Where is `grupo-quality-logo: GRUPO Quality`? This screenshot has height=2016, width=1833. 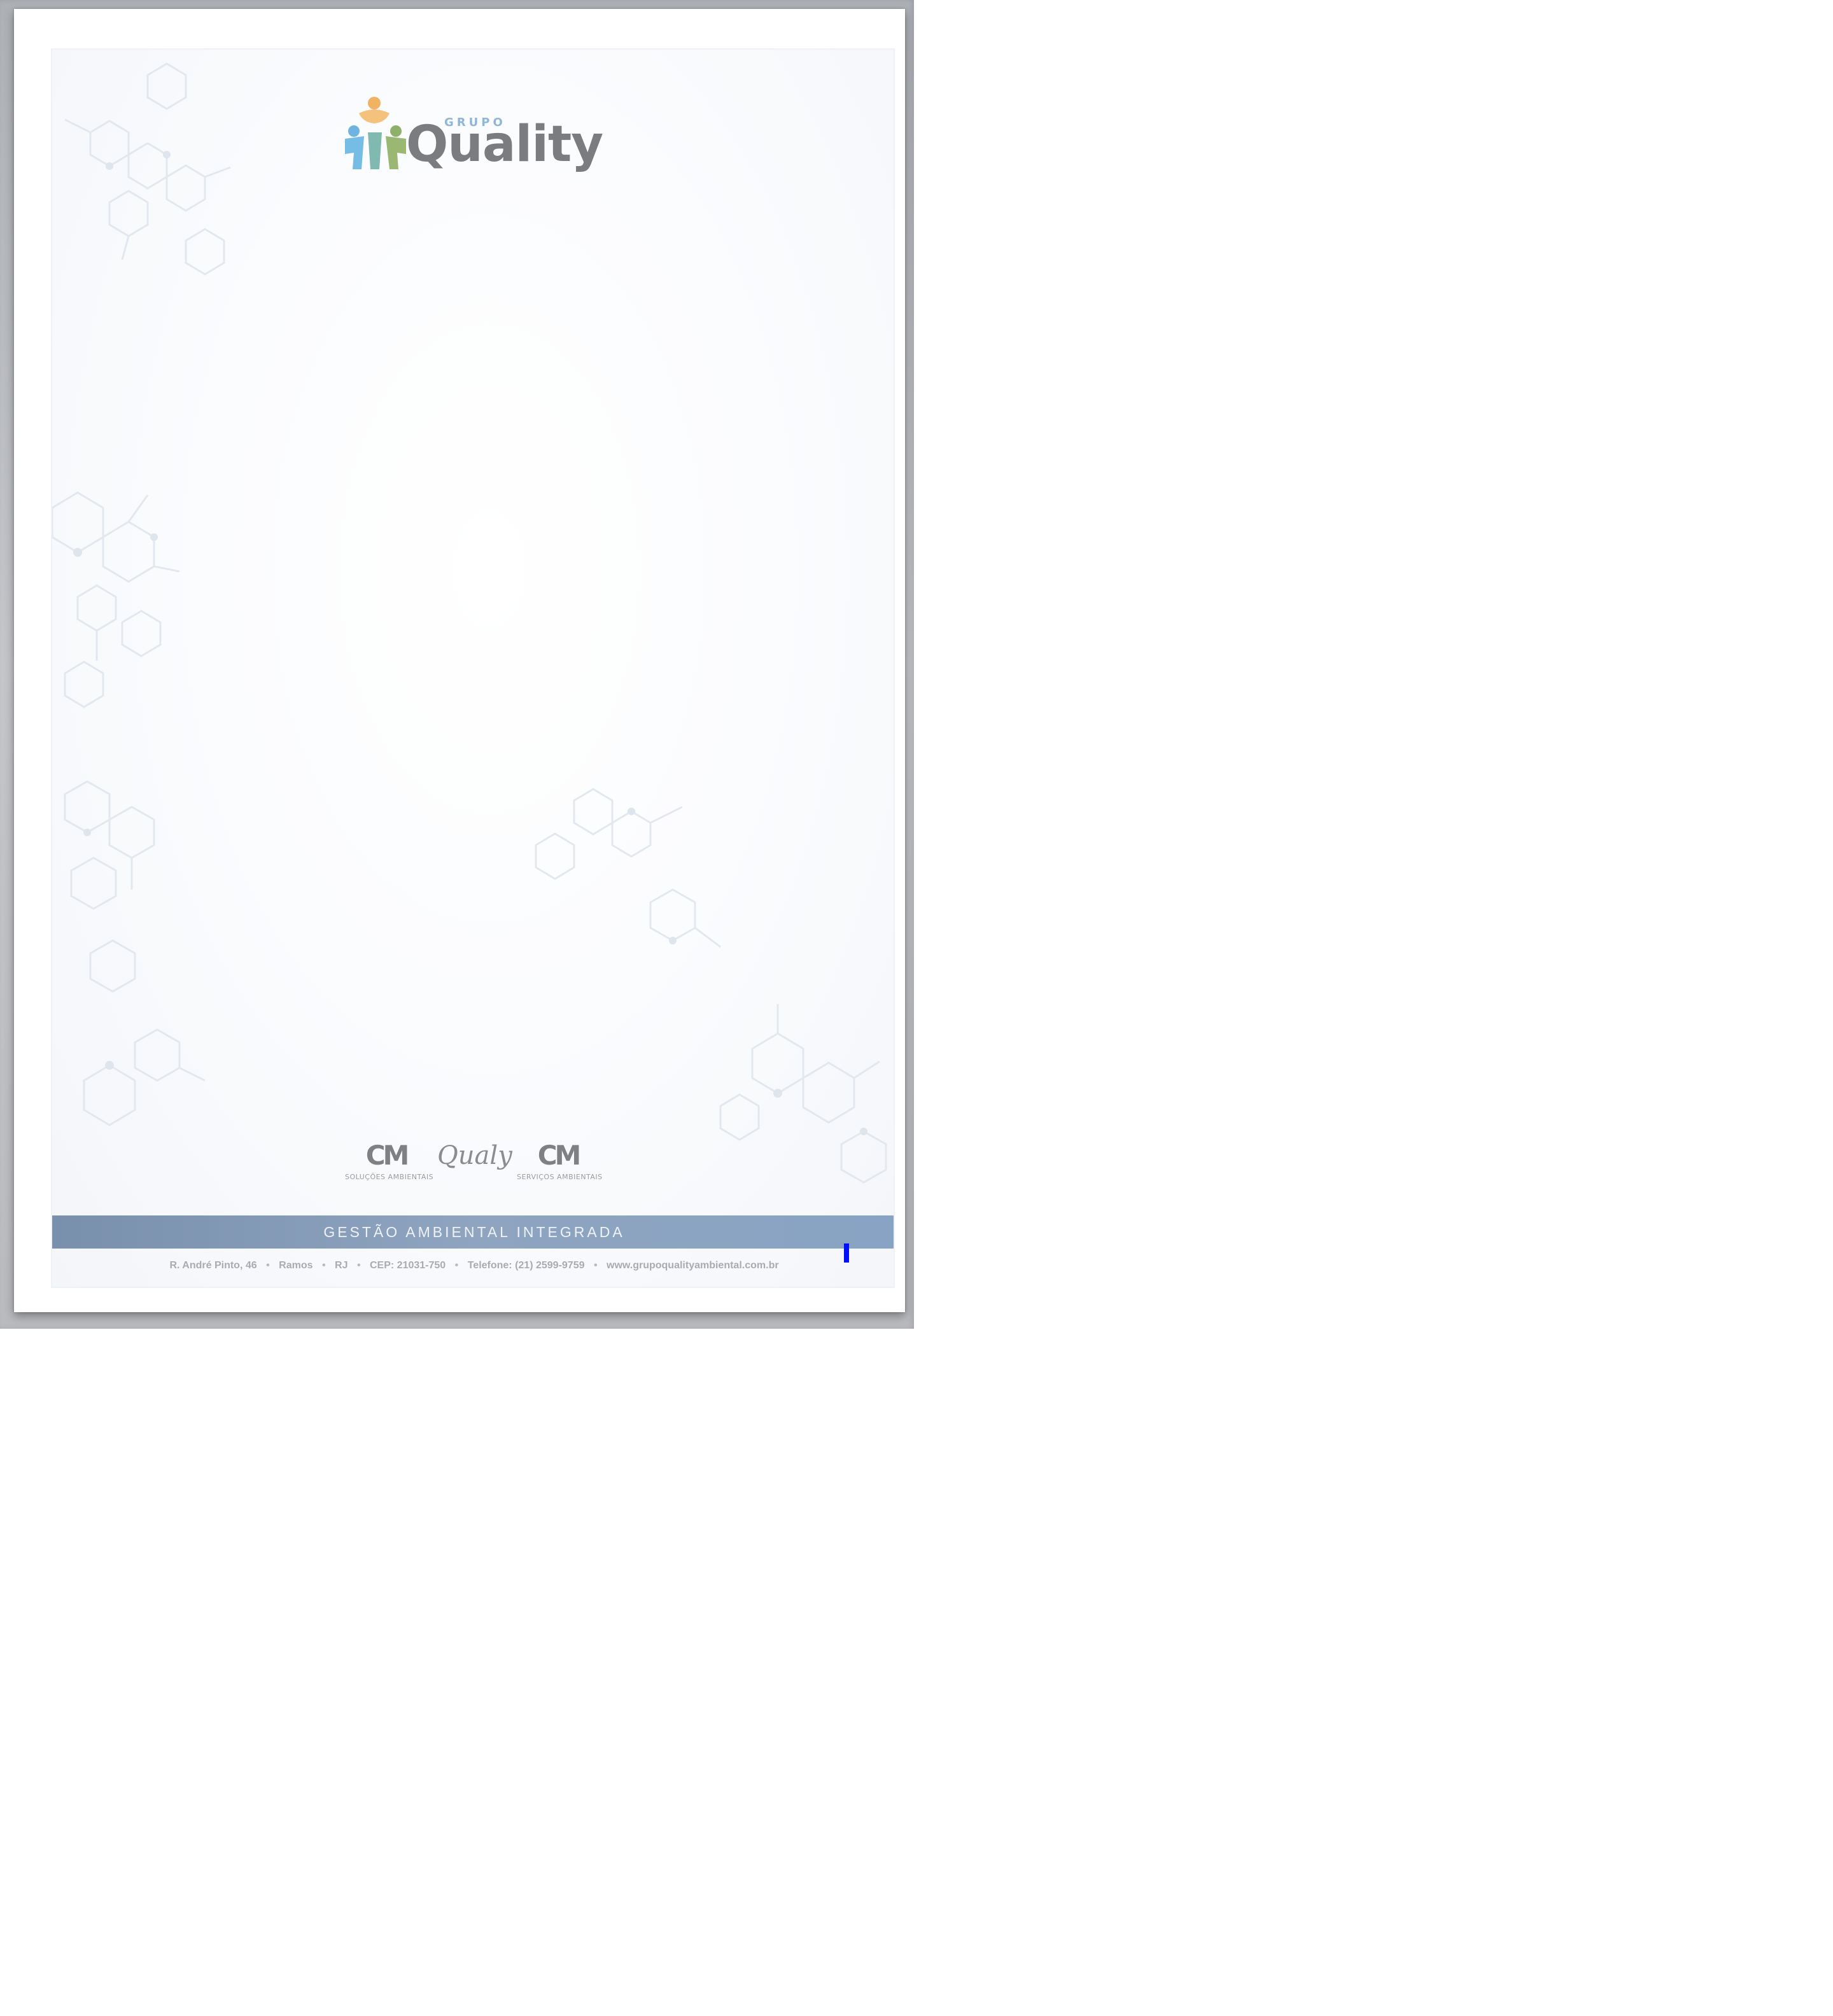
grupo-quality-logo: GRUPO Quality is located at coordinates (472, 135).